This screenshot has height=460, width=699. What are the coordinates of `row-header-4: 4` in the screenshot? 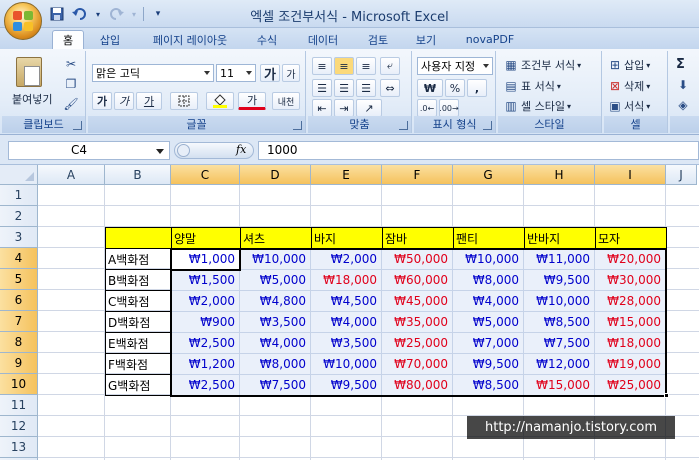 It's located at (19, 258).